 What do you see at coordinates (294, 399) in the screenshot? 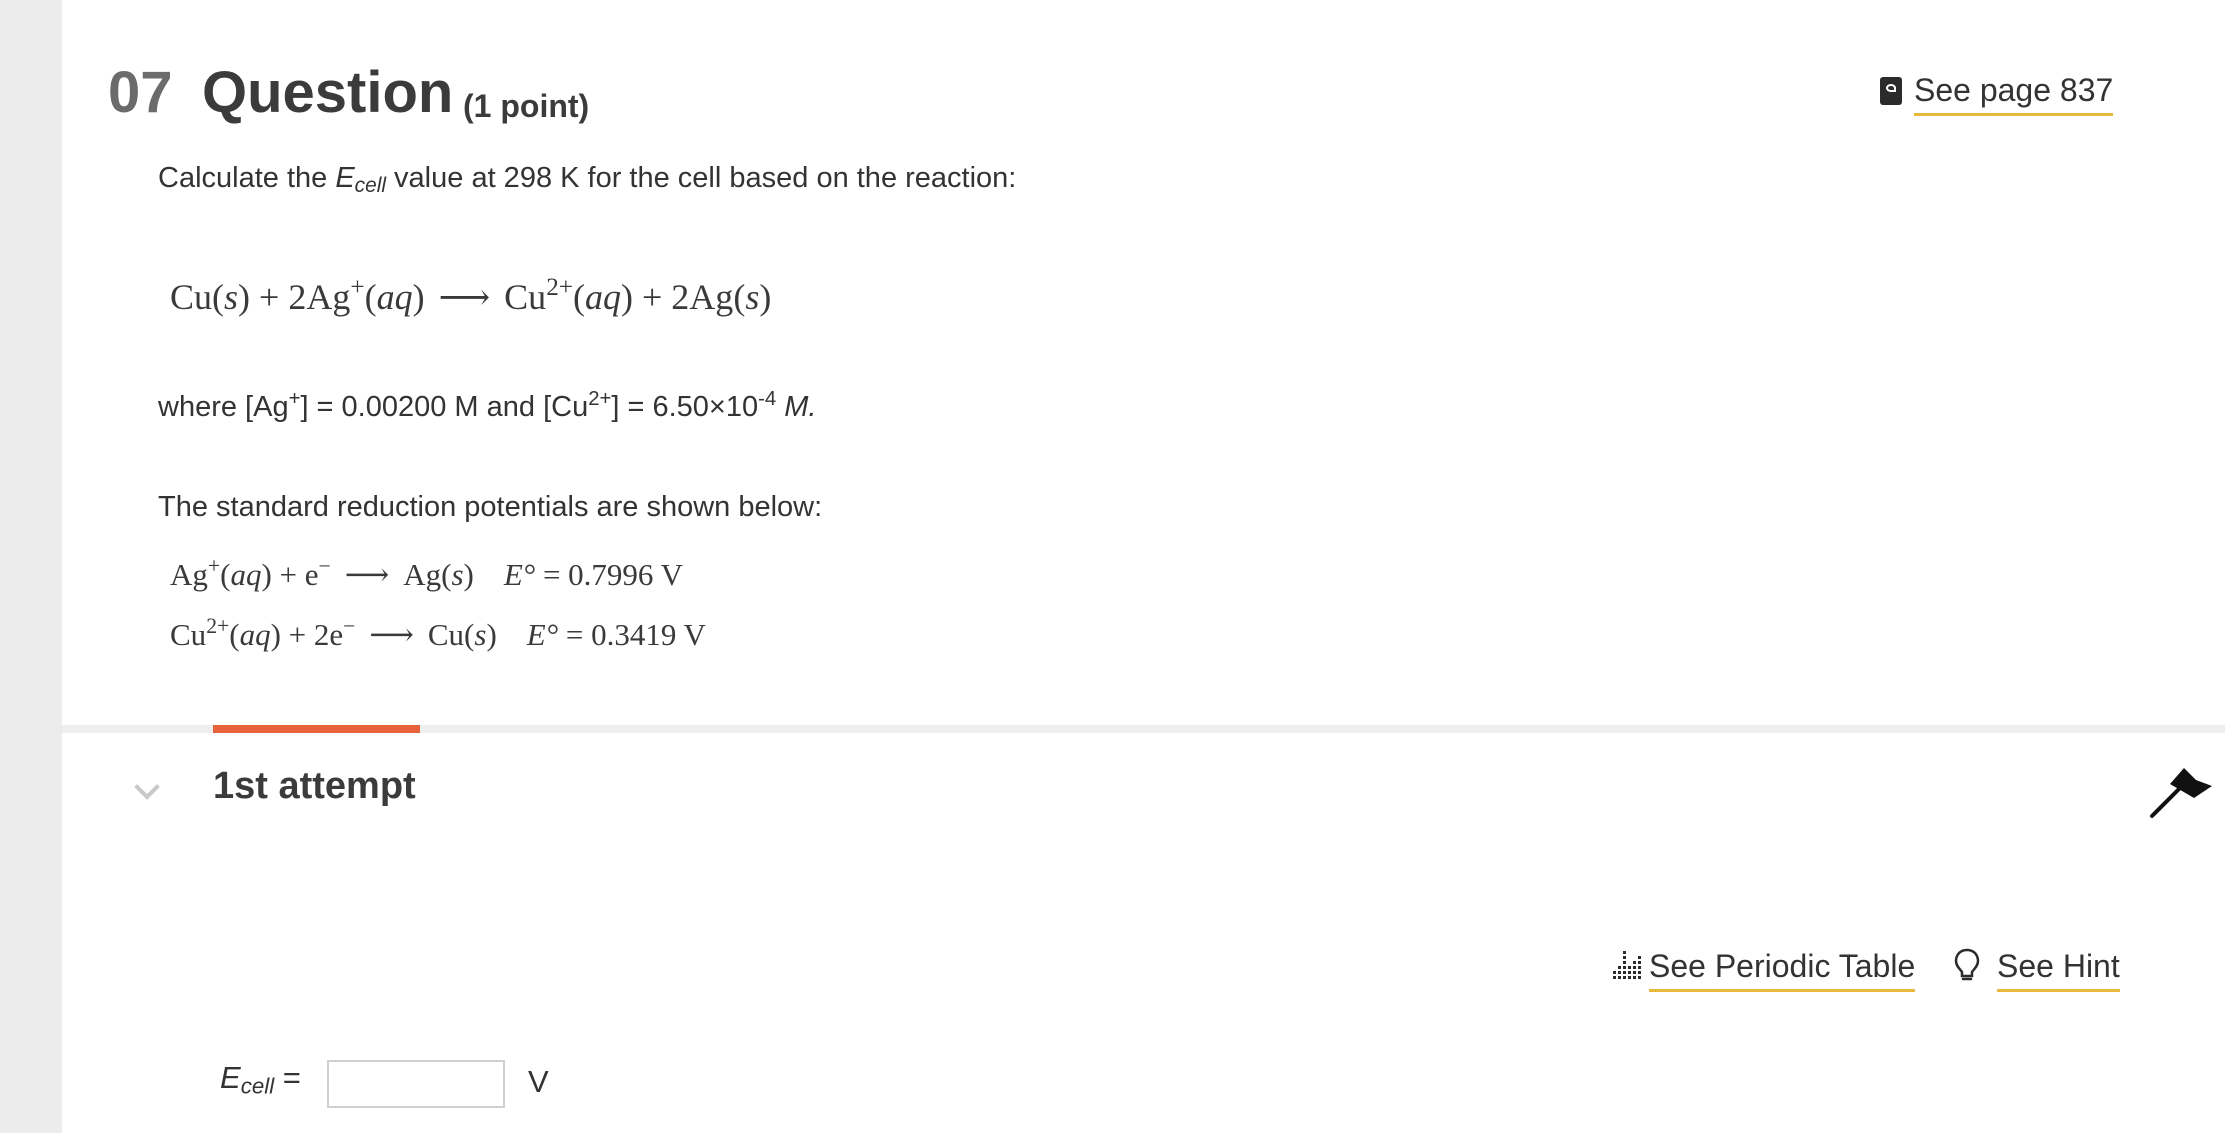
I see `conc-ag-charge: +` at bounding box center [294, 399].